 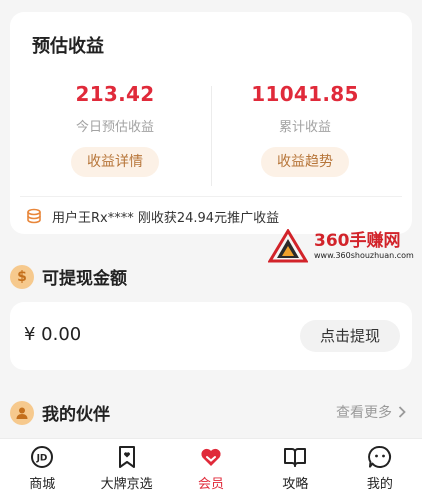 What do you see at coordinates (166, 218) in the screenshot?
I see `ticker-text: 用户王Rx**** 刚收获24.94元推广收益` at bounding box center [166, 218].